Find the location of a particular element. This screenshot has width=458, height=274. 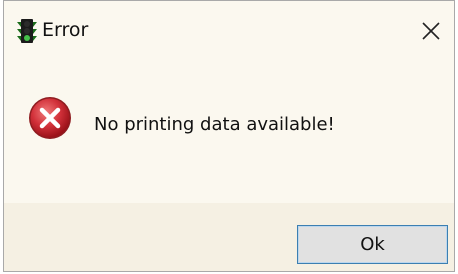

close-icon is located at coordinates (431, 31).